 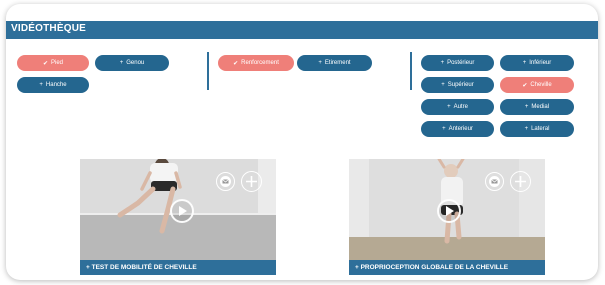 I want to click on filter-cheville: ✔ Cheville, so click(x=537, y=85).